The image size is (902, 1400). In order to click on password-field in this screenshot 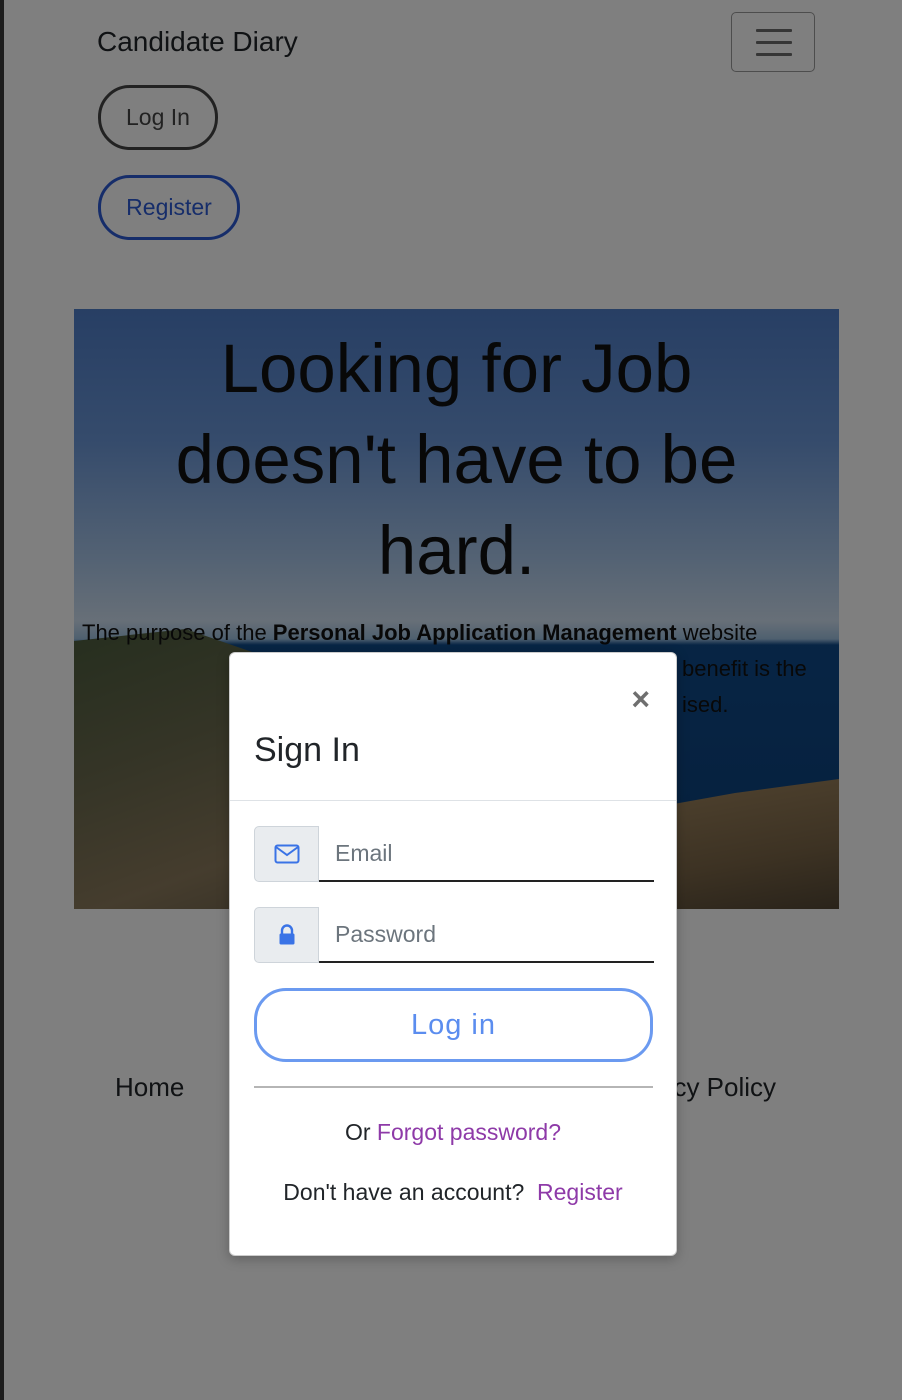, I will do `click(486, 935)`.